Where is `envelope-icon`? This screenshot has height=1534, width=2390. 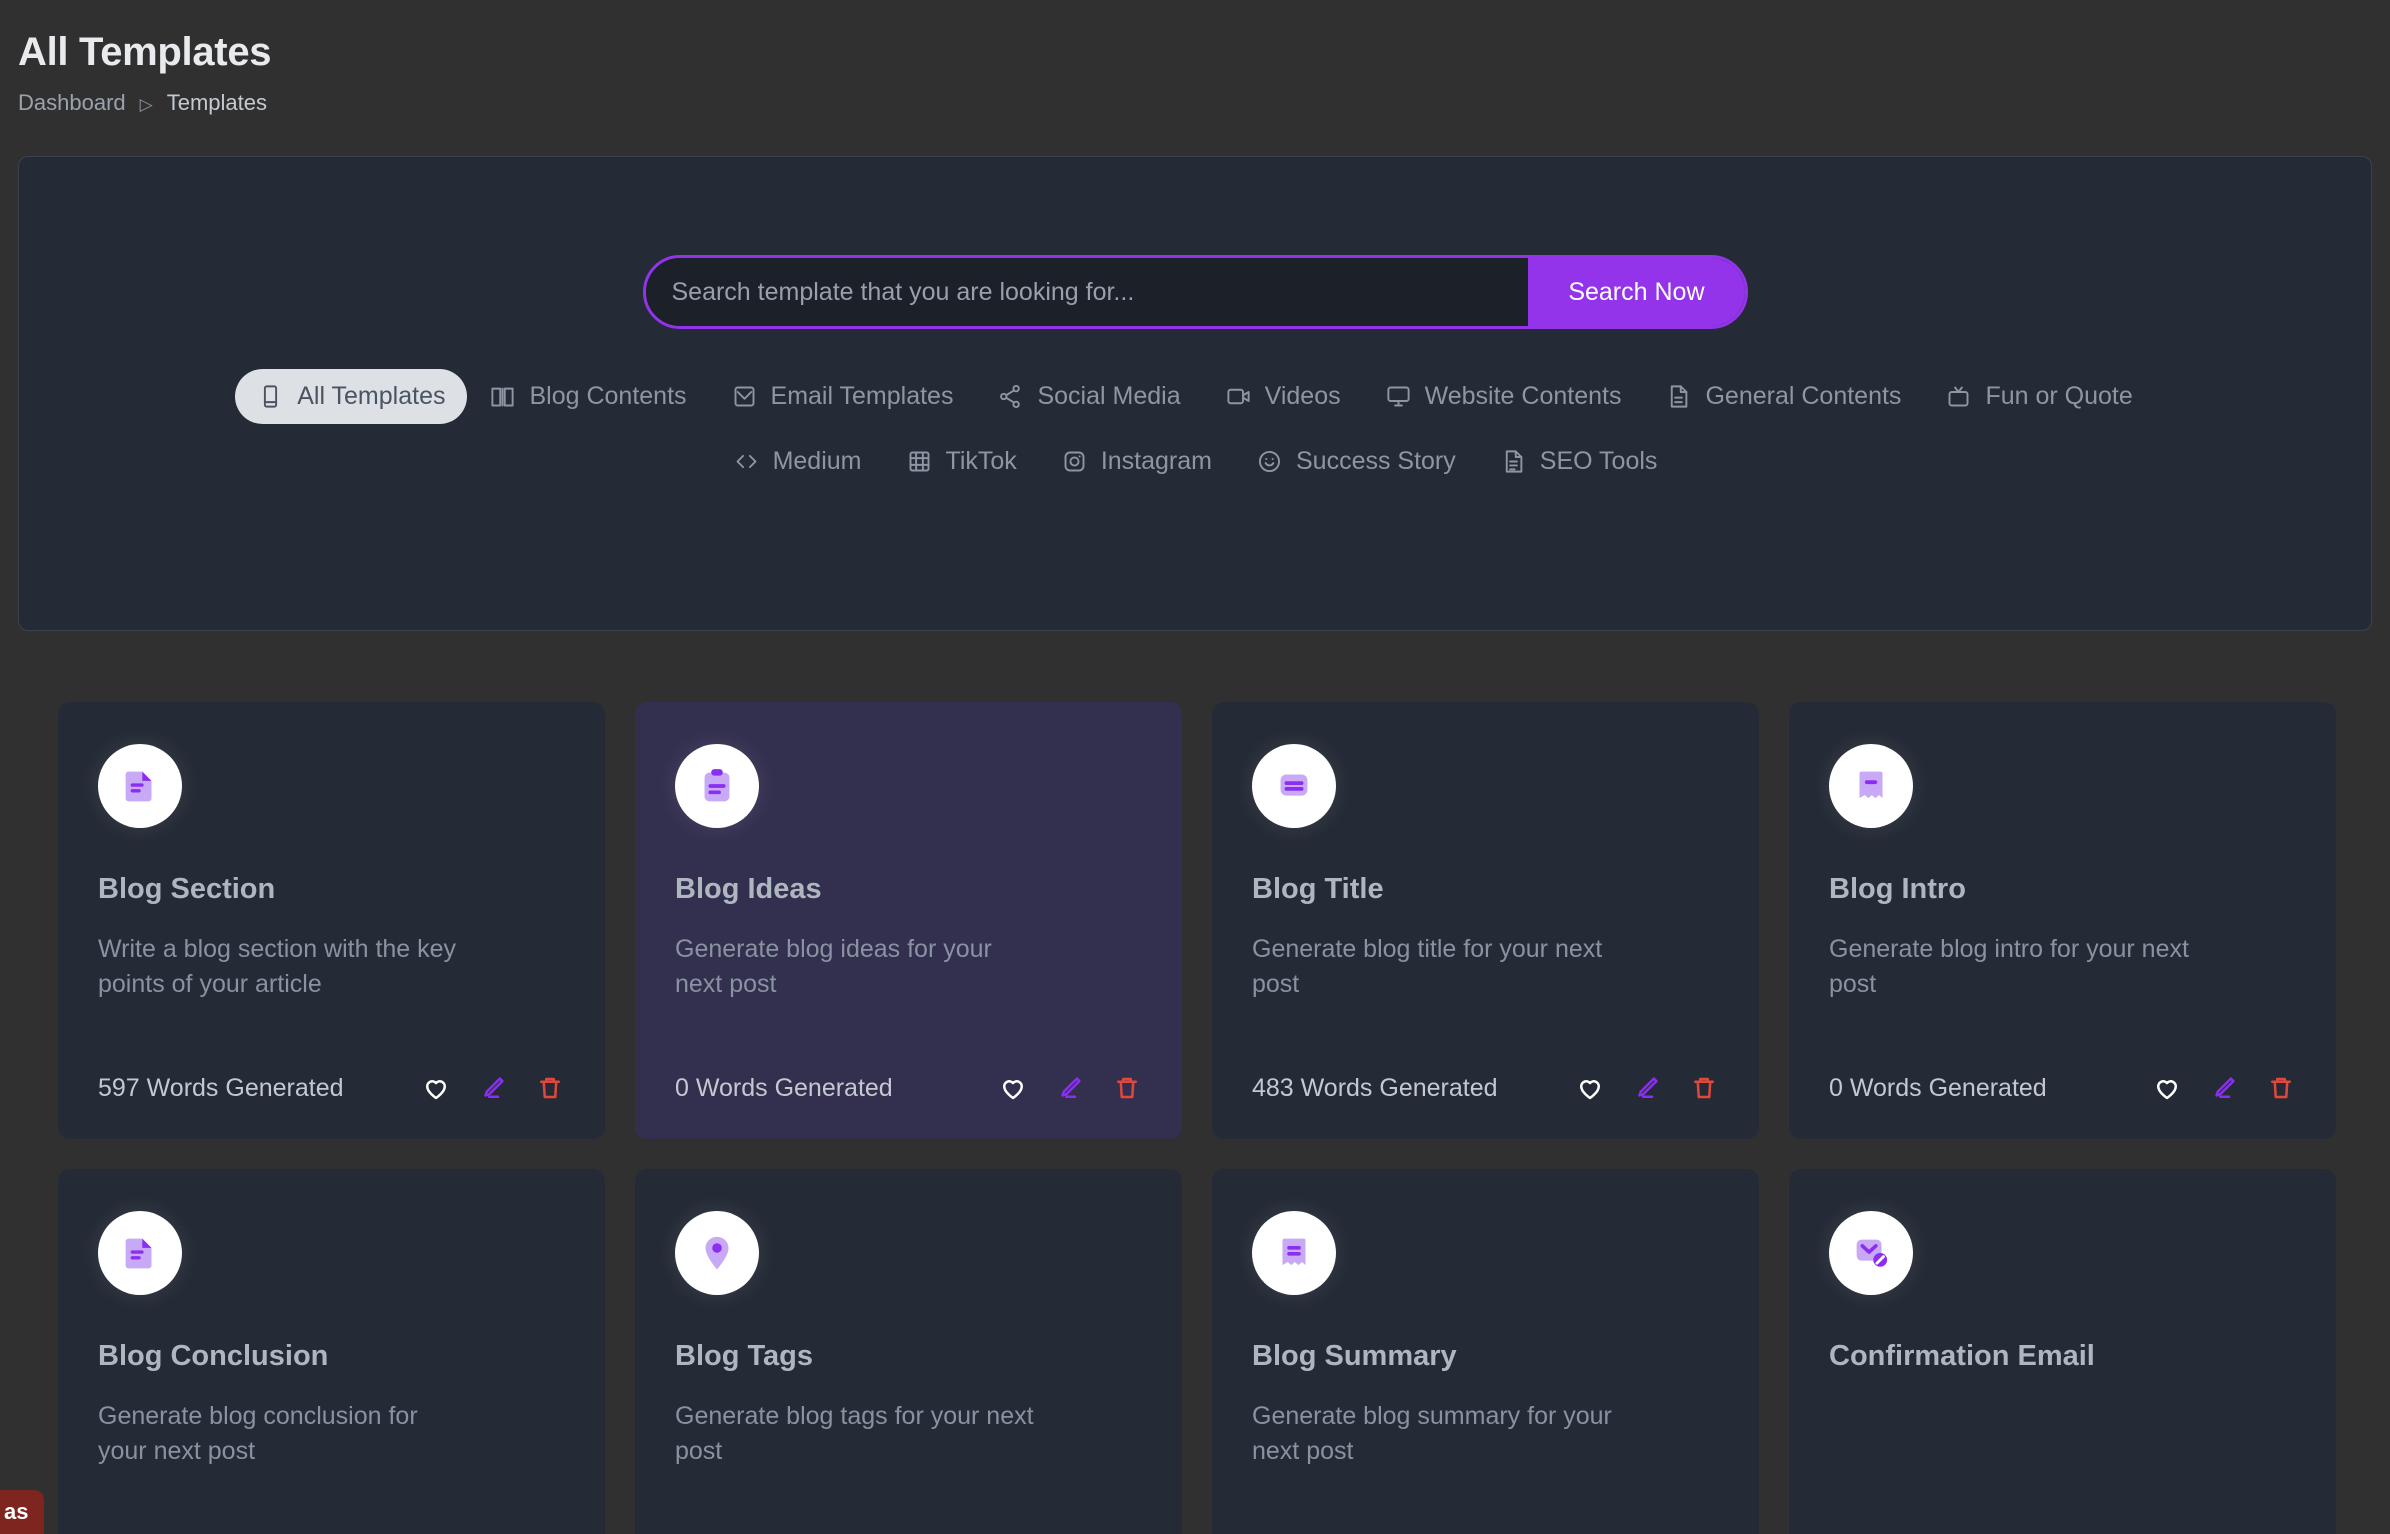 envelope-icon is located at coordinates (744, 396).